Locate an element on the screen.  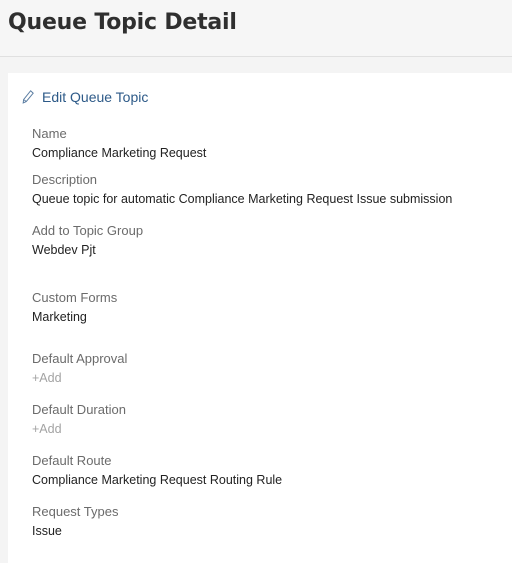
default-duration-field: Default Duration +Add is located at coordinates (79, 419).